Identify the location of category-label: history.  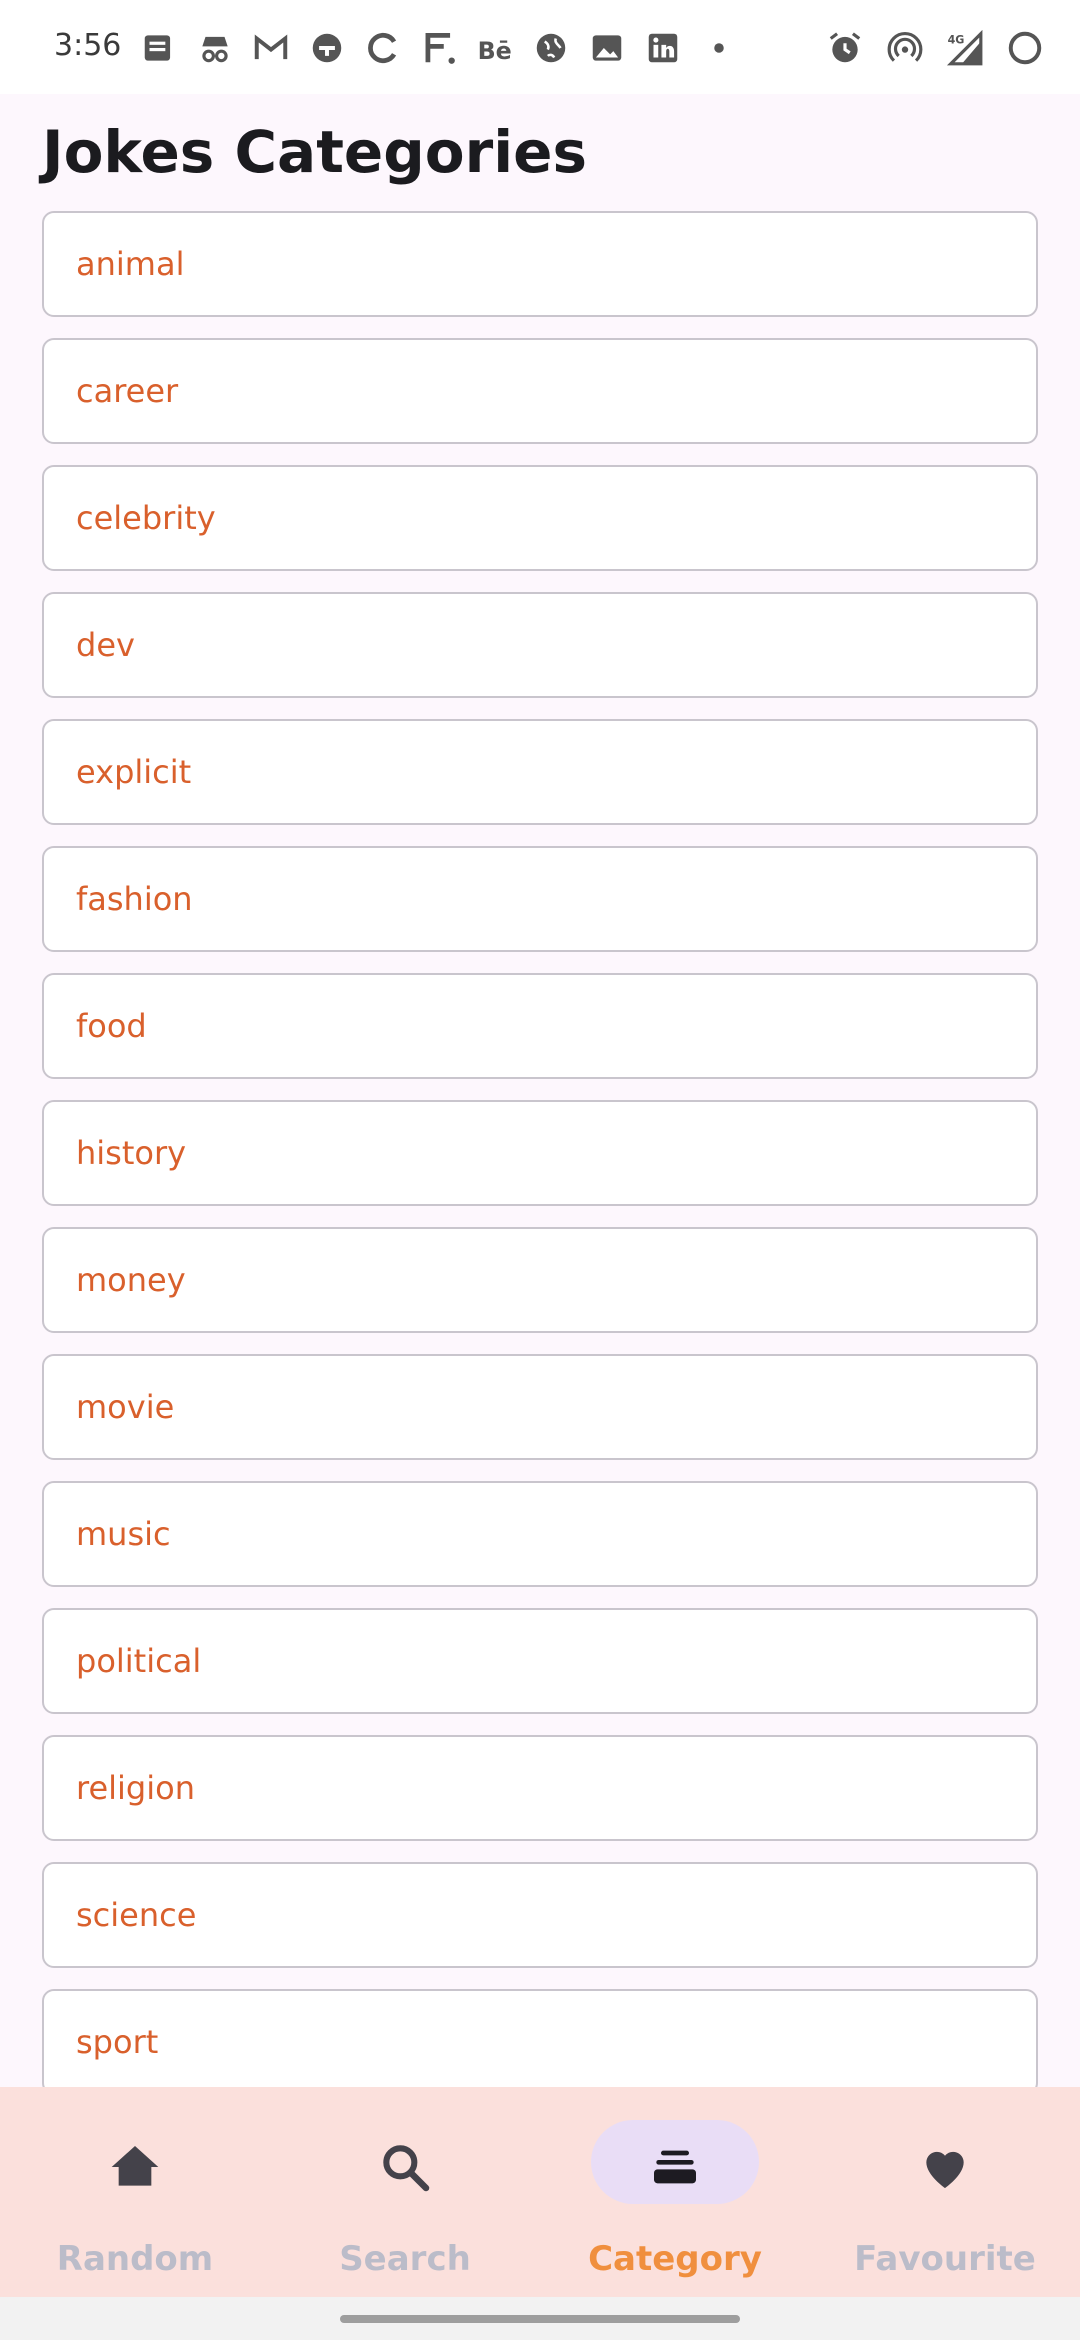
(131, 1153).